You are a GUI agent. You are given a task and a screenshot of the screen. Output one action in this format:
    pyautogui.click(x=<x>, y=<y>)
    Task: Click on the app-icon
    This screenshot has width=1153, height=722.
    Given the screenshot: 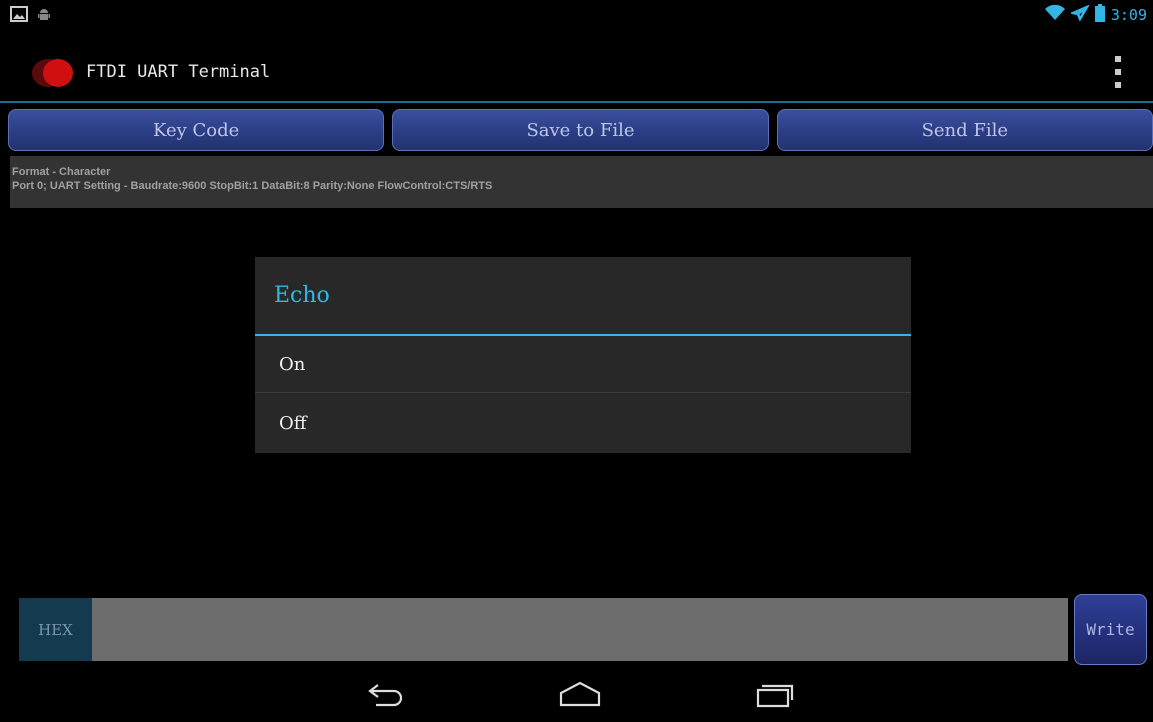 What is the action you would take?
    pyautogui.click(x=53, y=73)
    